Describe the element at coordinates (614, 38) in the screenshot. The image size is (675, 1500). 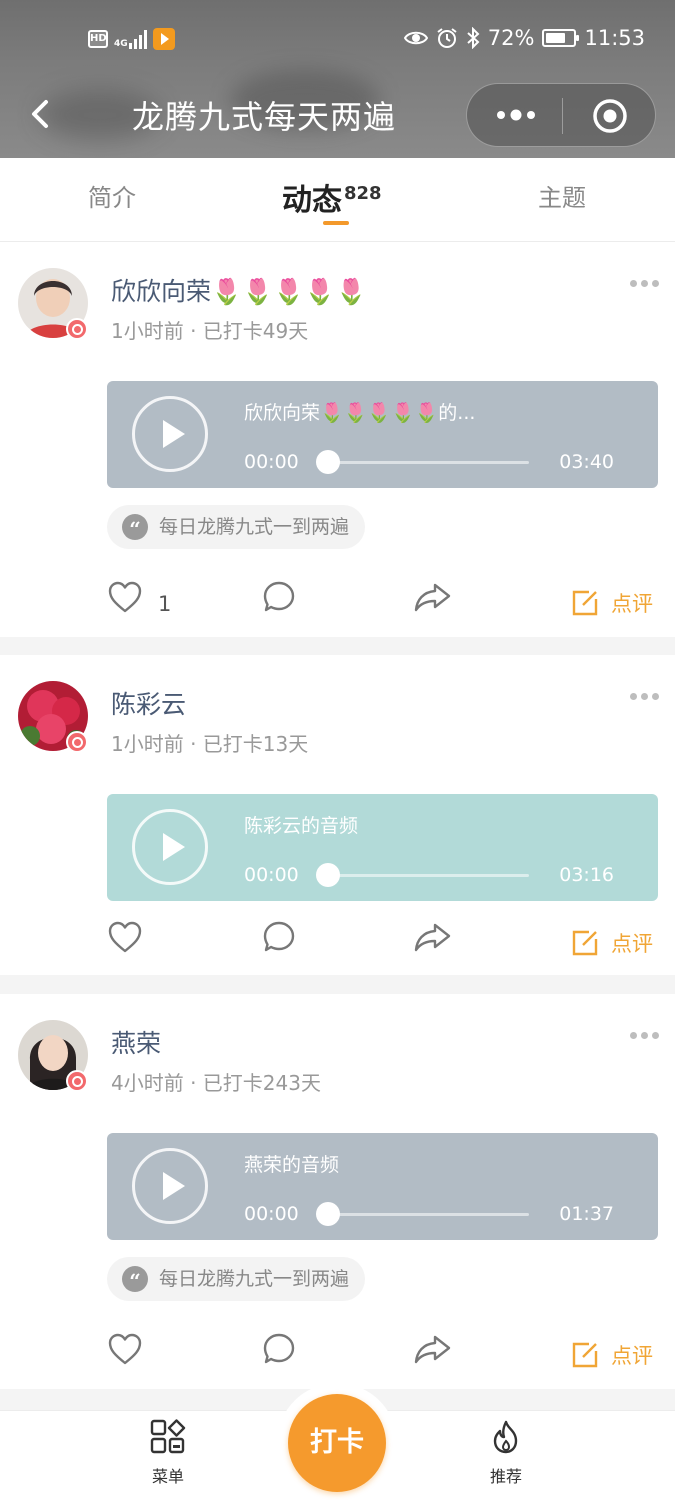
I see `status-time: 11:53` at that location.